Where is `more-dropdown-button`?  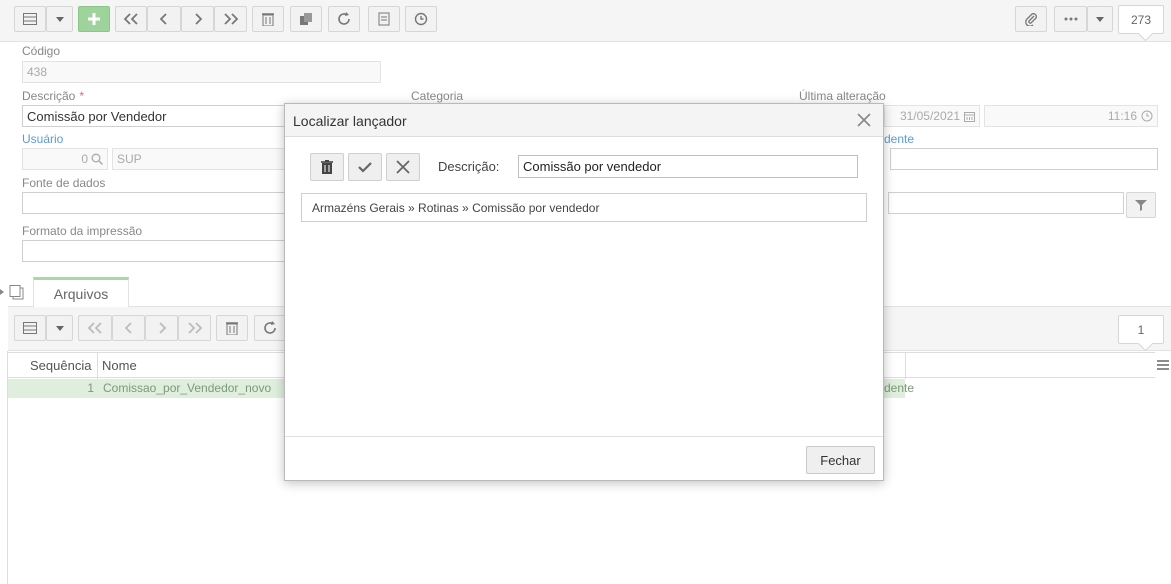 more-dropdown-button is located at coordinates (1100, 19).